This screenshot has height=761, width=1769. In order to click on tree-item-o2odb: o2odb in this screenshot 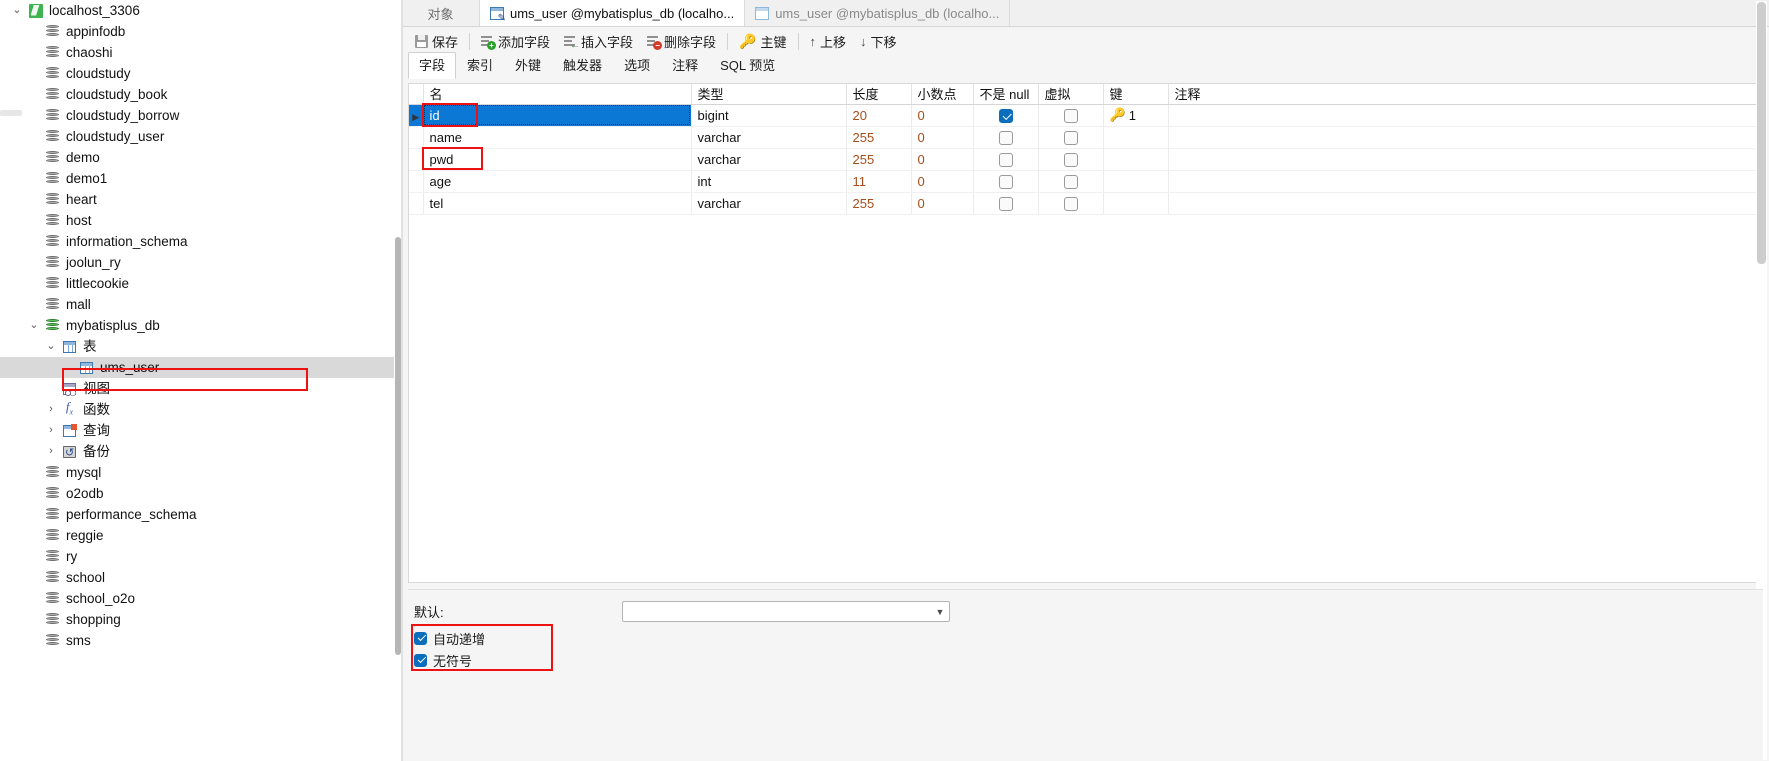, I will do `click(201, 493)`.